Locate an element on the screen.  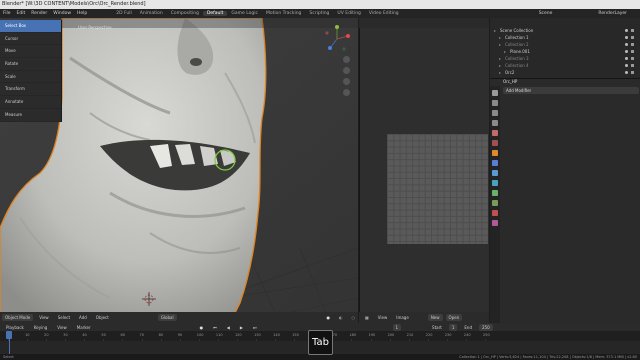
outliner-row: ▸ Collection 2 is located at coordinates (565, 44).